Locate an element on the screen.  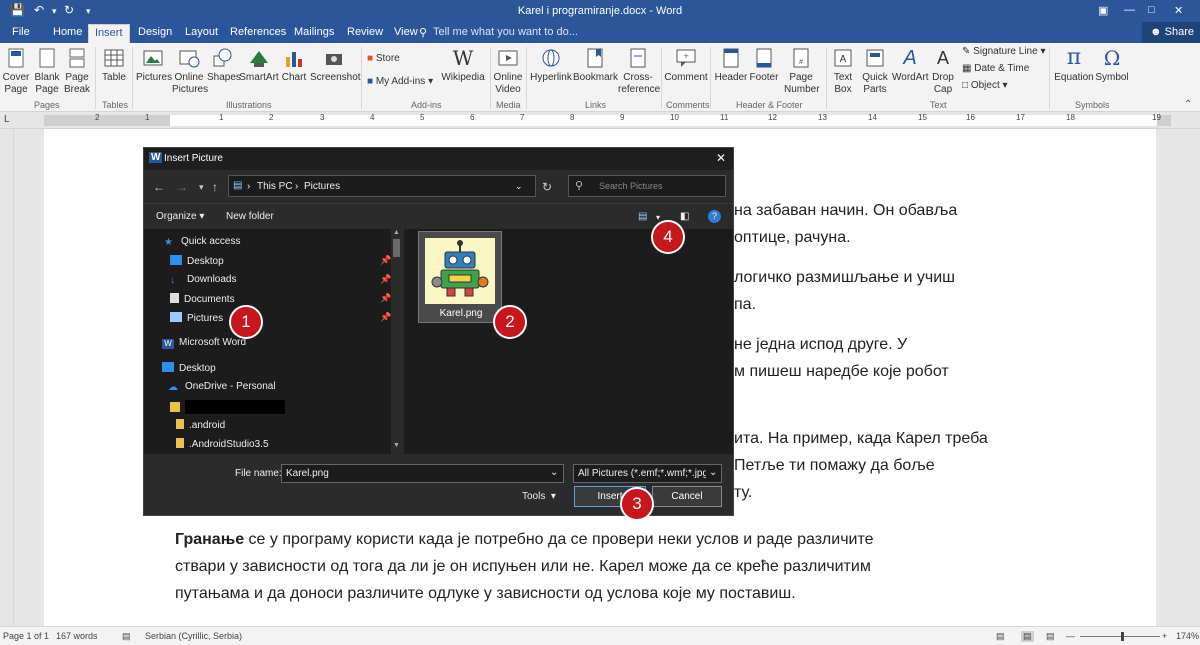
tab-selector-icon: L is located at coordinates (7, 119).